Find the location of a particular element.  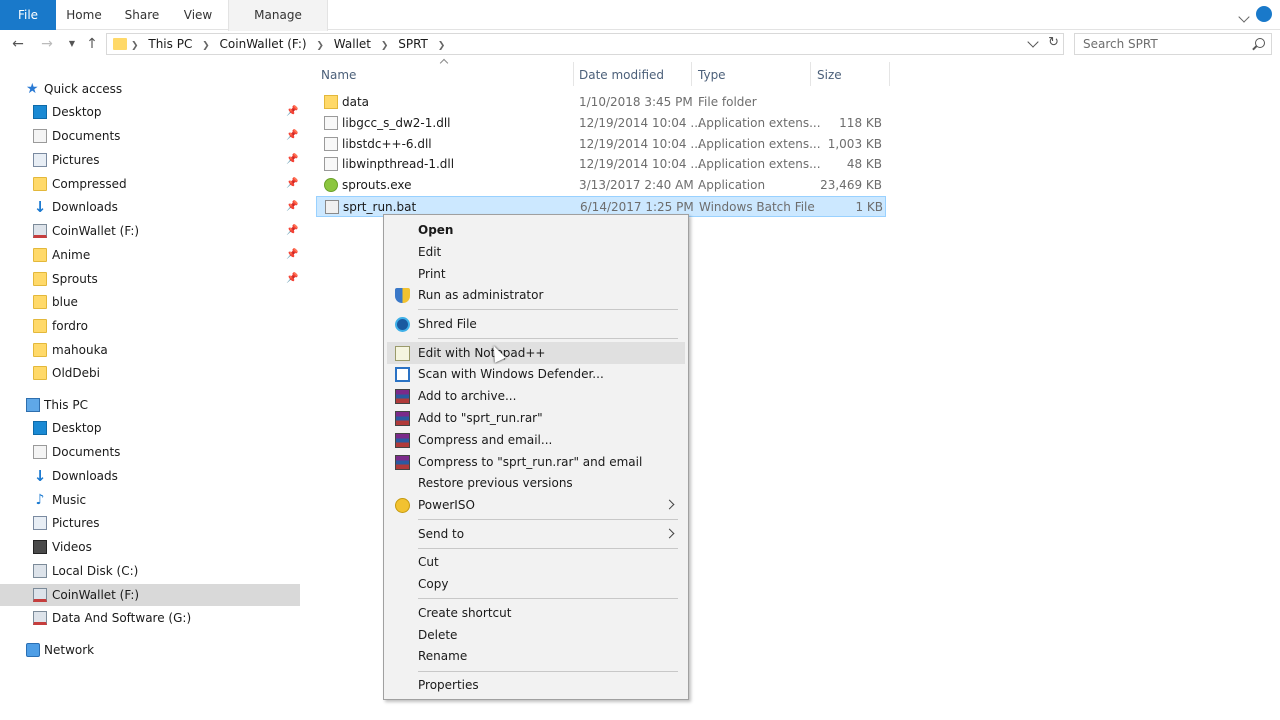

sidebar-item-pc-music: ♪ Music is located at coordinates (150, 500).